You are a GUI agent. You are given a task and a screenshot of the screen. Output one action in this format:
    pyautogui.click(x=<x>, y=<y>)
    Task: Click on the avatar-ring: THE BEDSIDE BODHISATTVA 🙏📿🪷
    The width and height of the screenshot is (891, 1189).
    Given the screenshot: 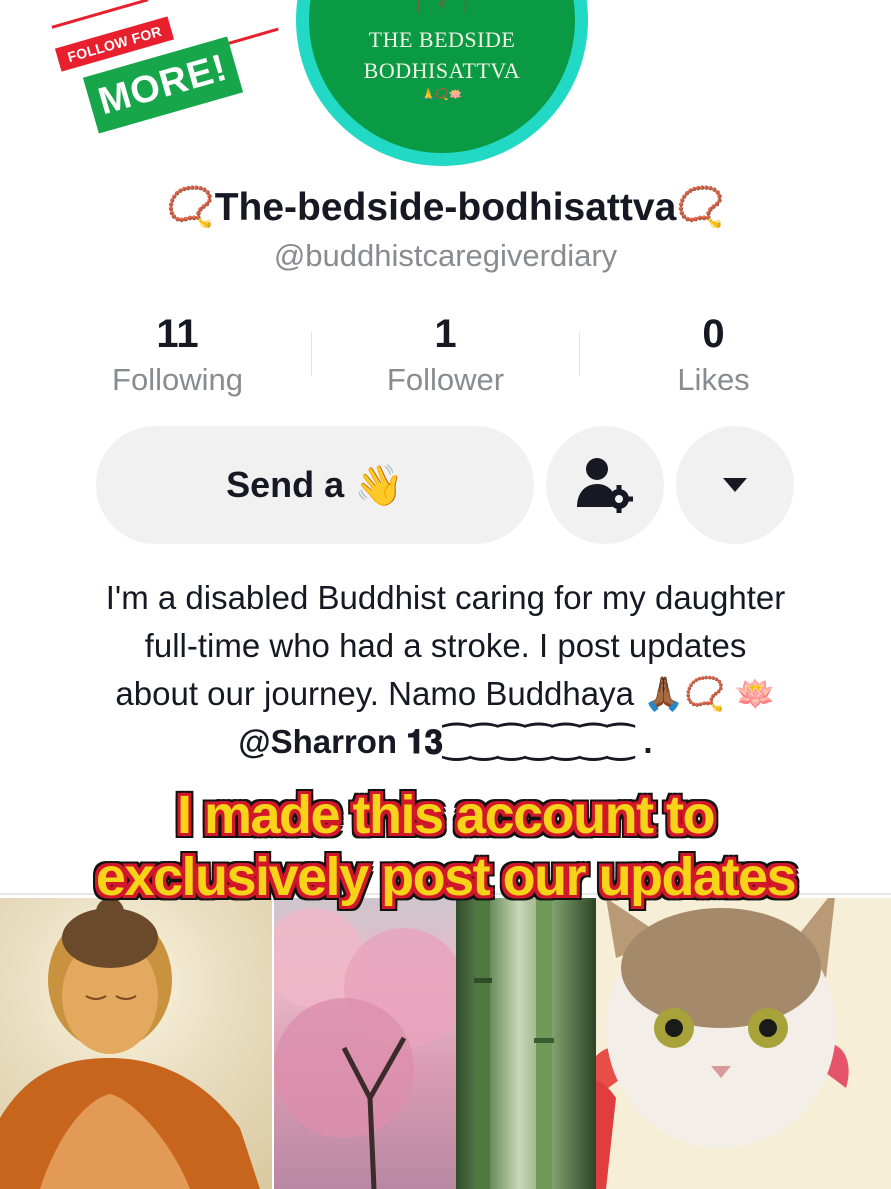 What is the action you would take?
    pyautogui.click(x=442, y=83)
    